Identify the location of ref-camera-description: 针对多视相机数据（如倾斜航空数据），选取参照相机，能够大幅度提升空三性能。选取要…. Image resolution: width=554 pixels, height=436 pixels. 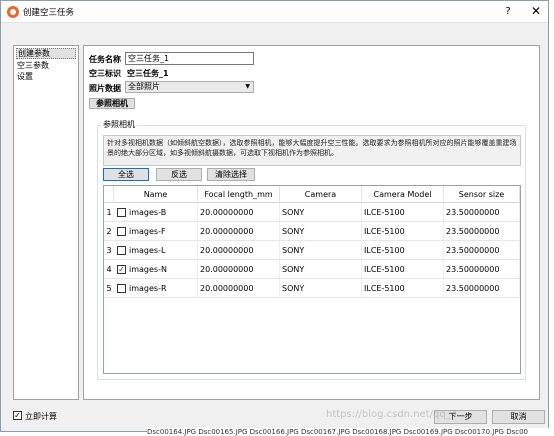
(312, 150).